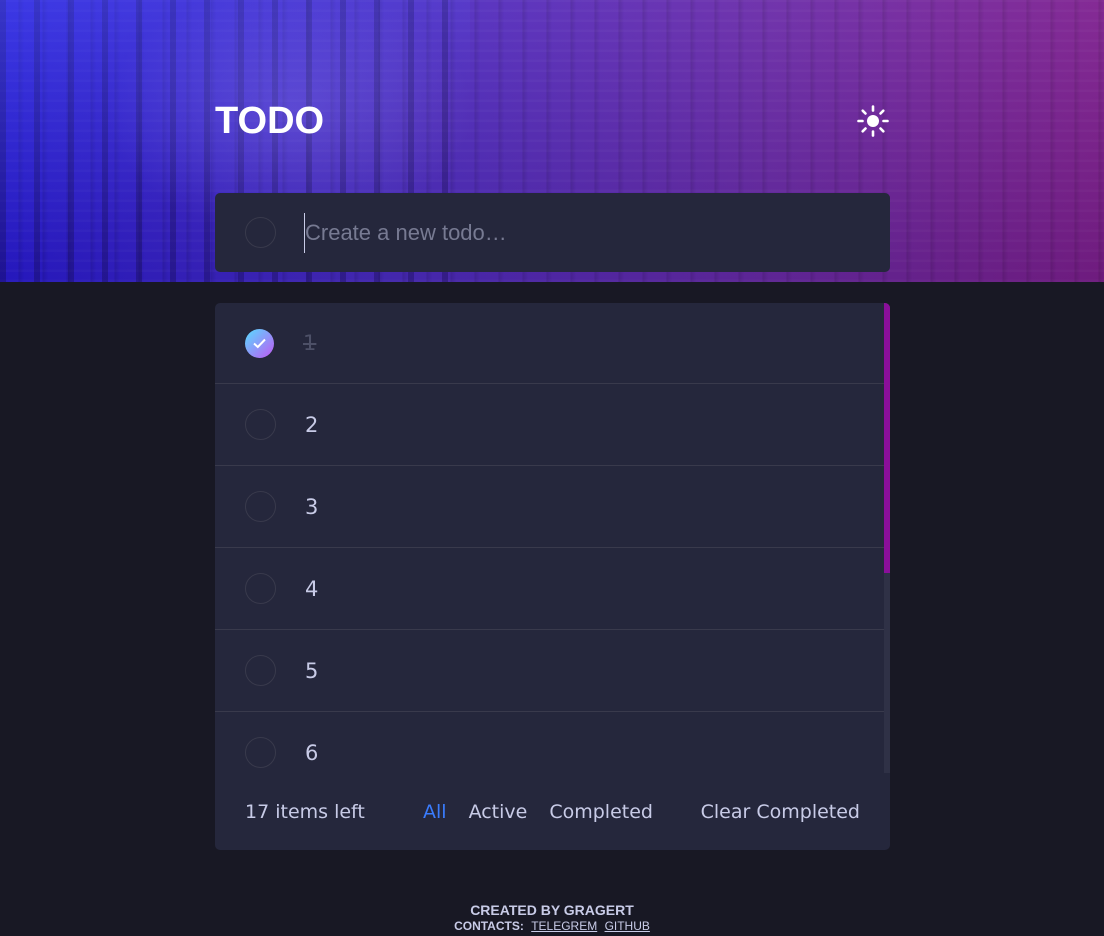  Describe the element at coordinates (552, 121) in the screenshot. I see `app-header: TODO` at that location.